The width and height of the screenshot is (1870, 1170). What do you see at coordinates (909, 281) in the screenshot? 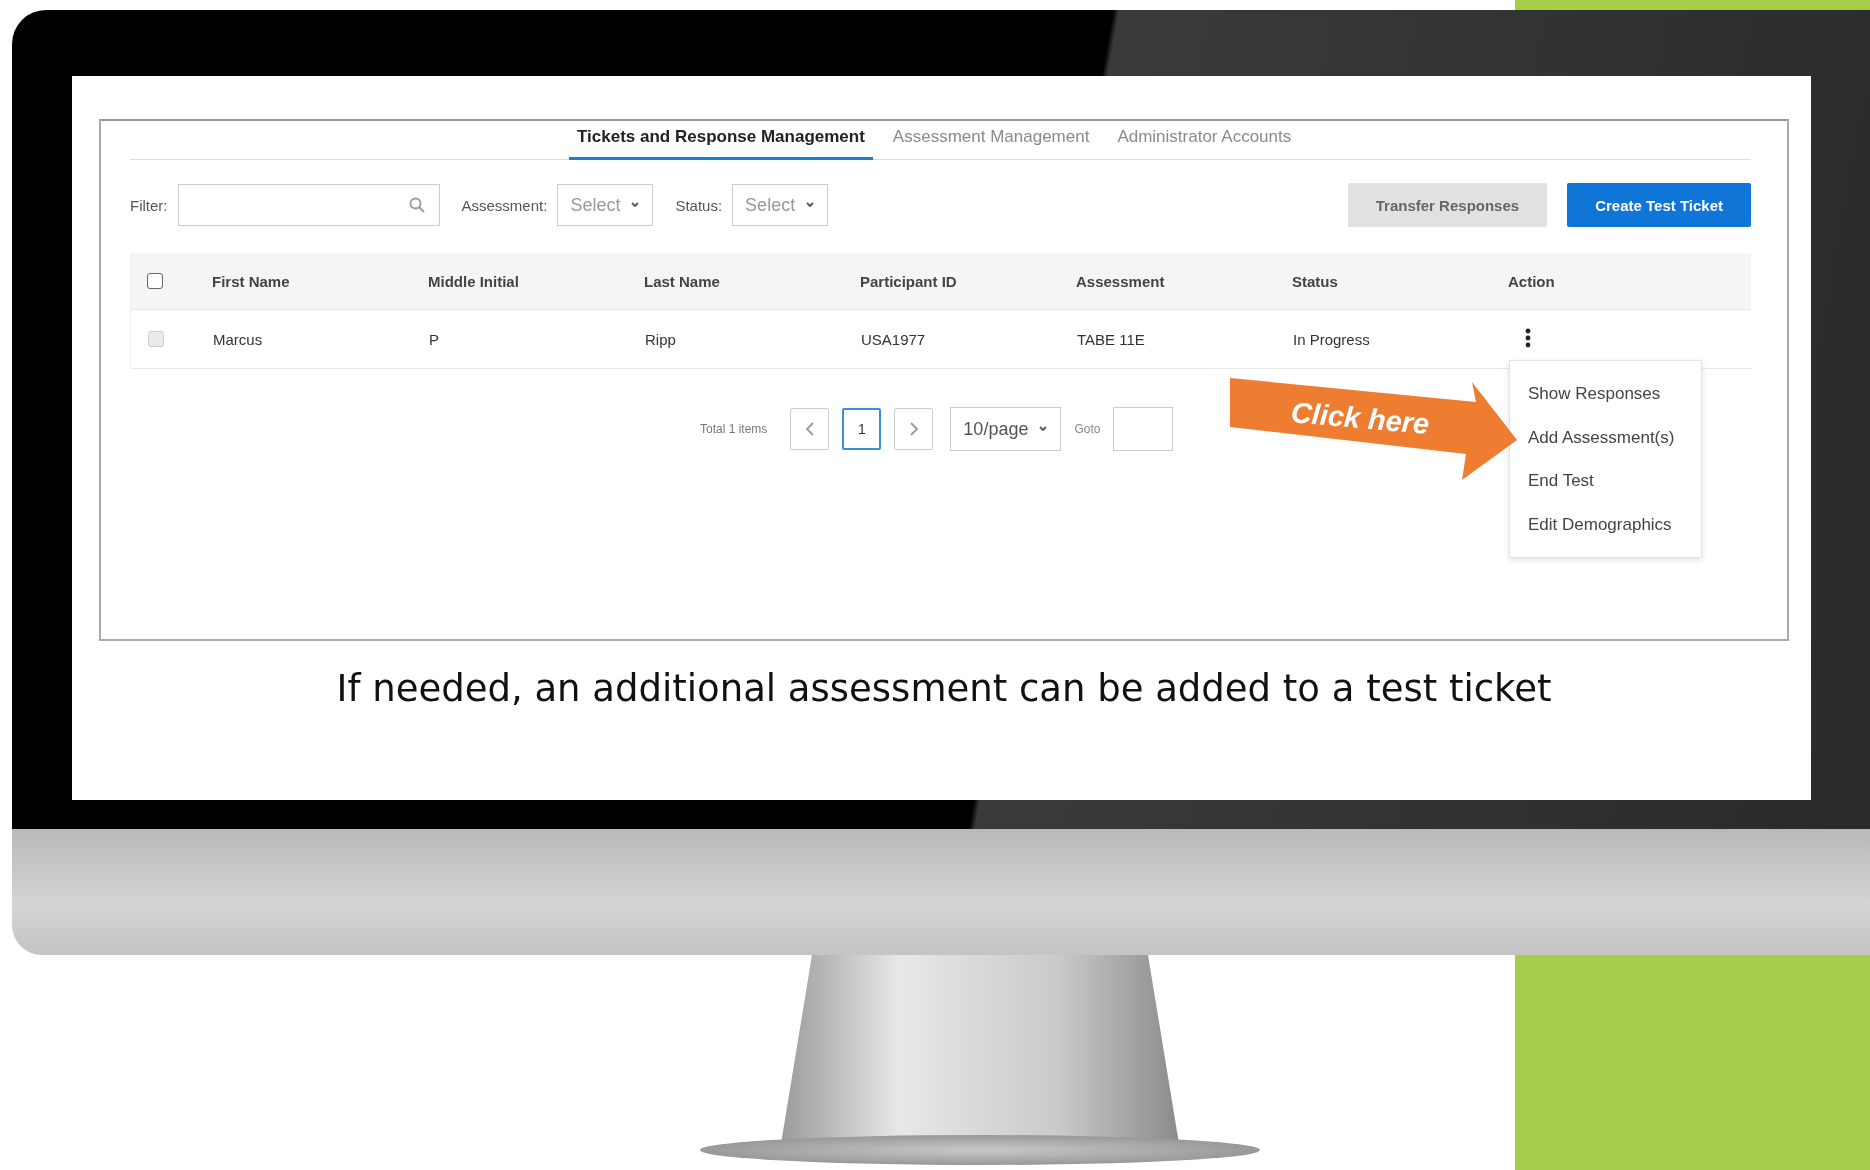
I see `column-header: Participant ID` at bounding box center [909, 281].